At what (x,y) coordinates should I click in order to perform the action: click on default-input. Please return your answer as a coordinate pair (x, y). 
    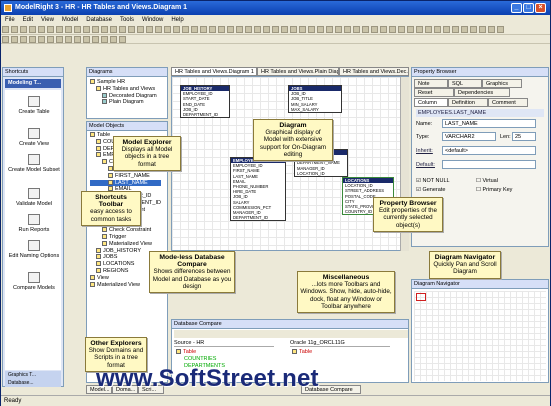
    Looking at the image, I should click on (489, 164).